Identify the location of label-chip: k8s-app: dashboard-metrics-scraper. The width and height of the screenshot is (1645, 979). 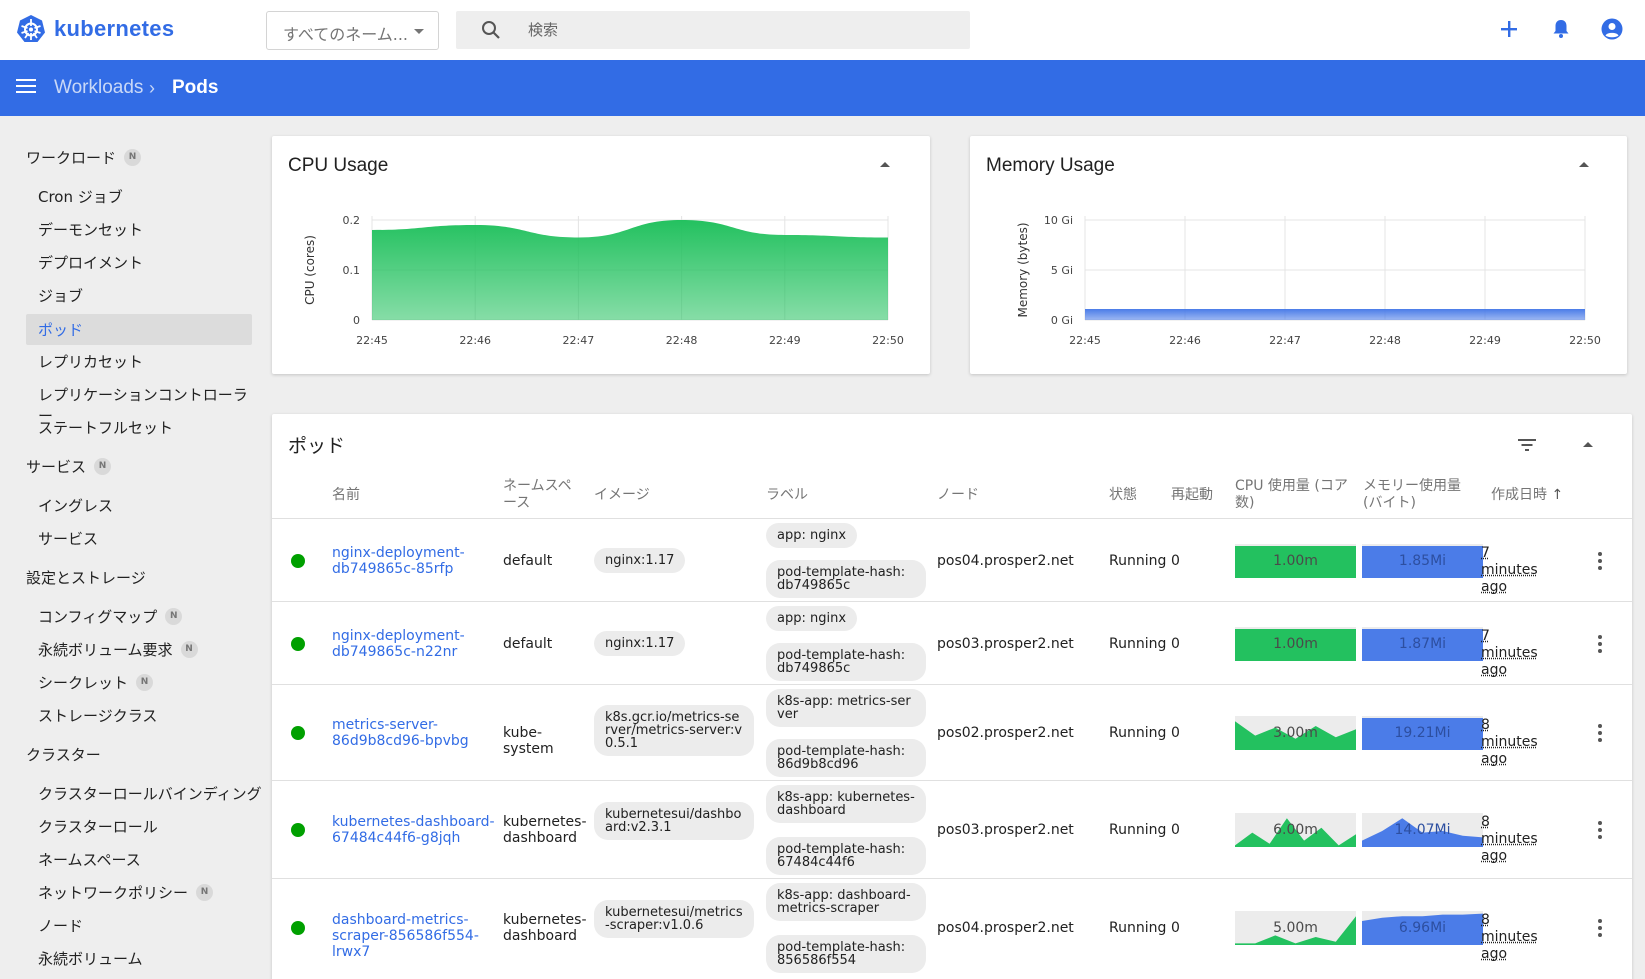
(846, 902).